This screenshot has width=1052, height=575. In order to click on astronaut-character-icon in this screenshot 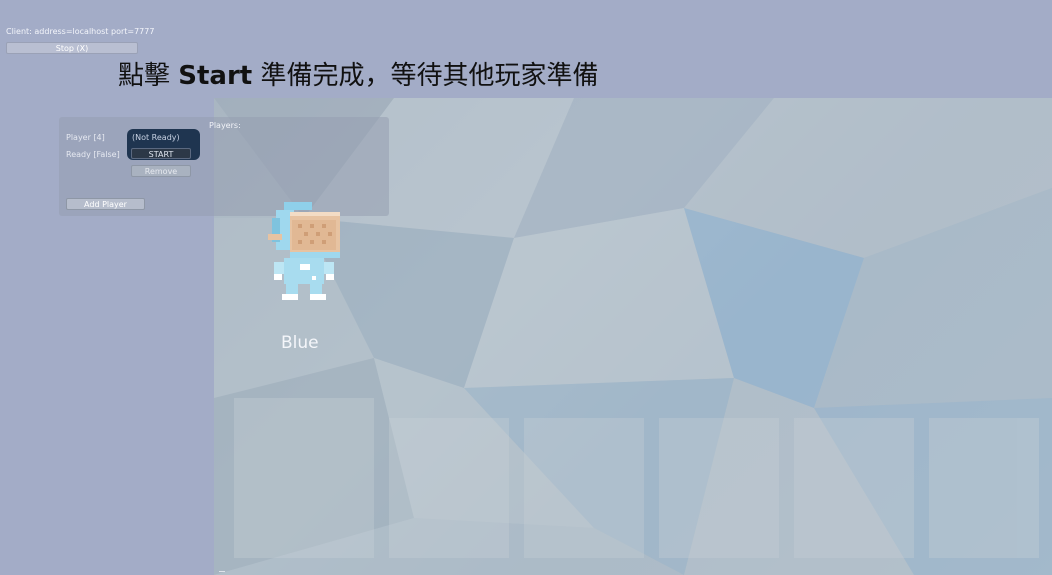, I will do `click(304, 251)`.